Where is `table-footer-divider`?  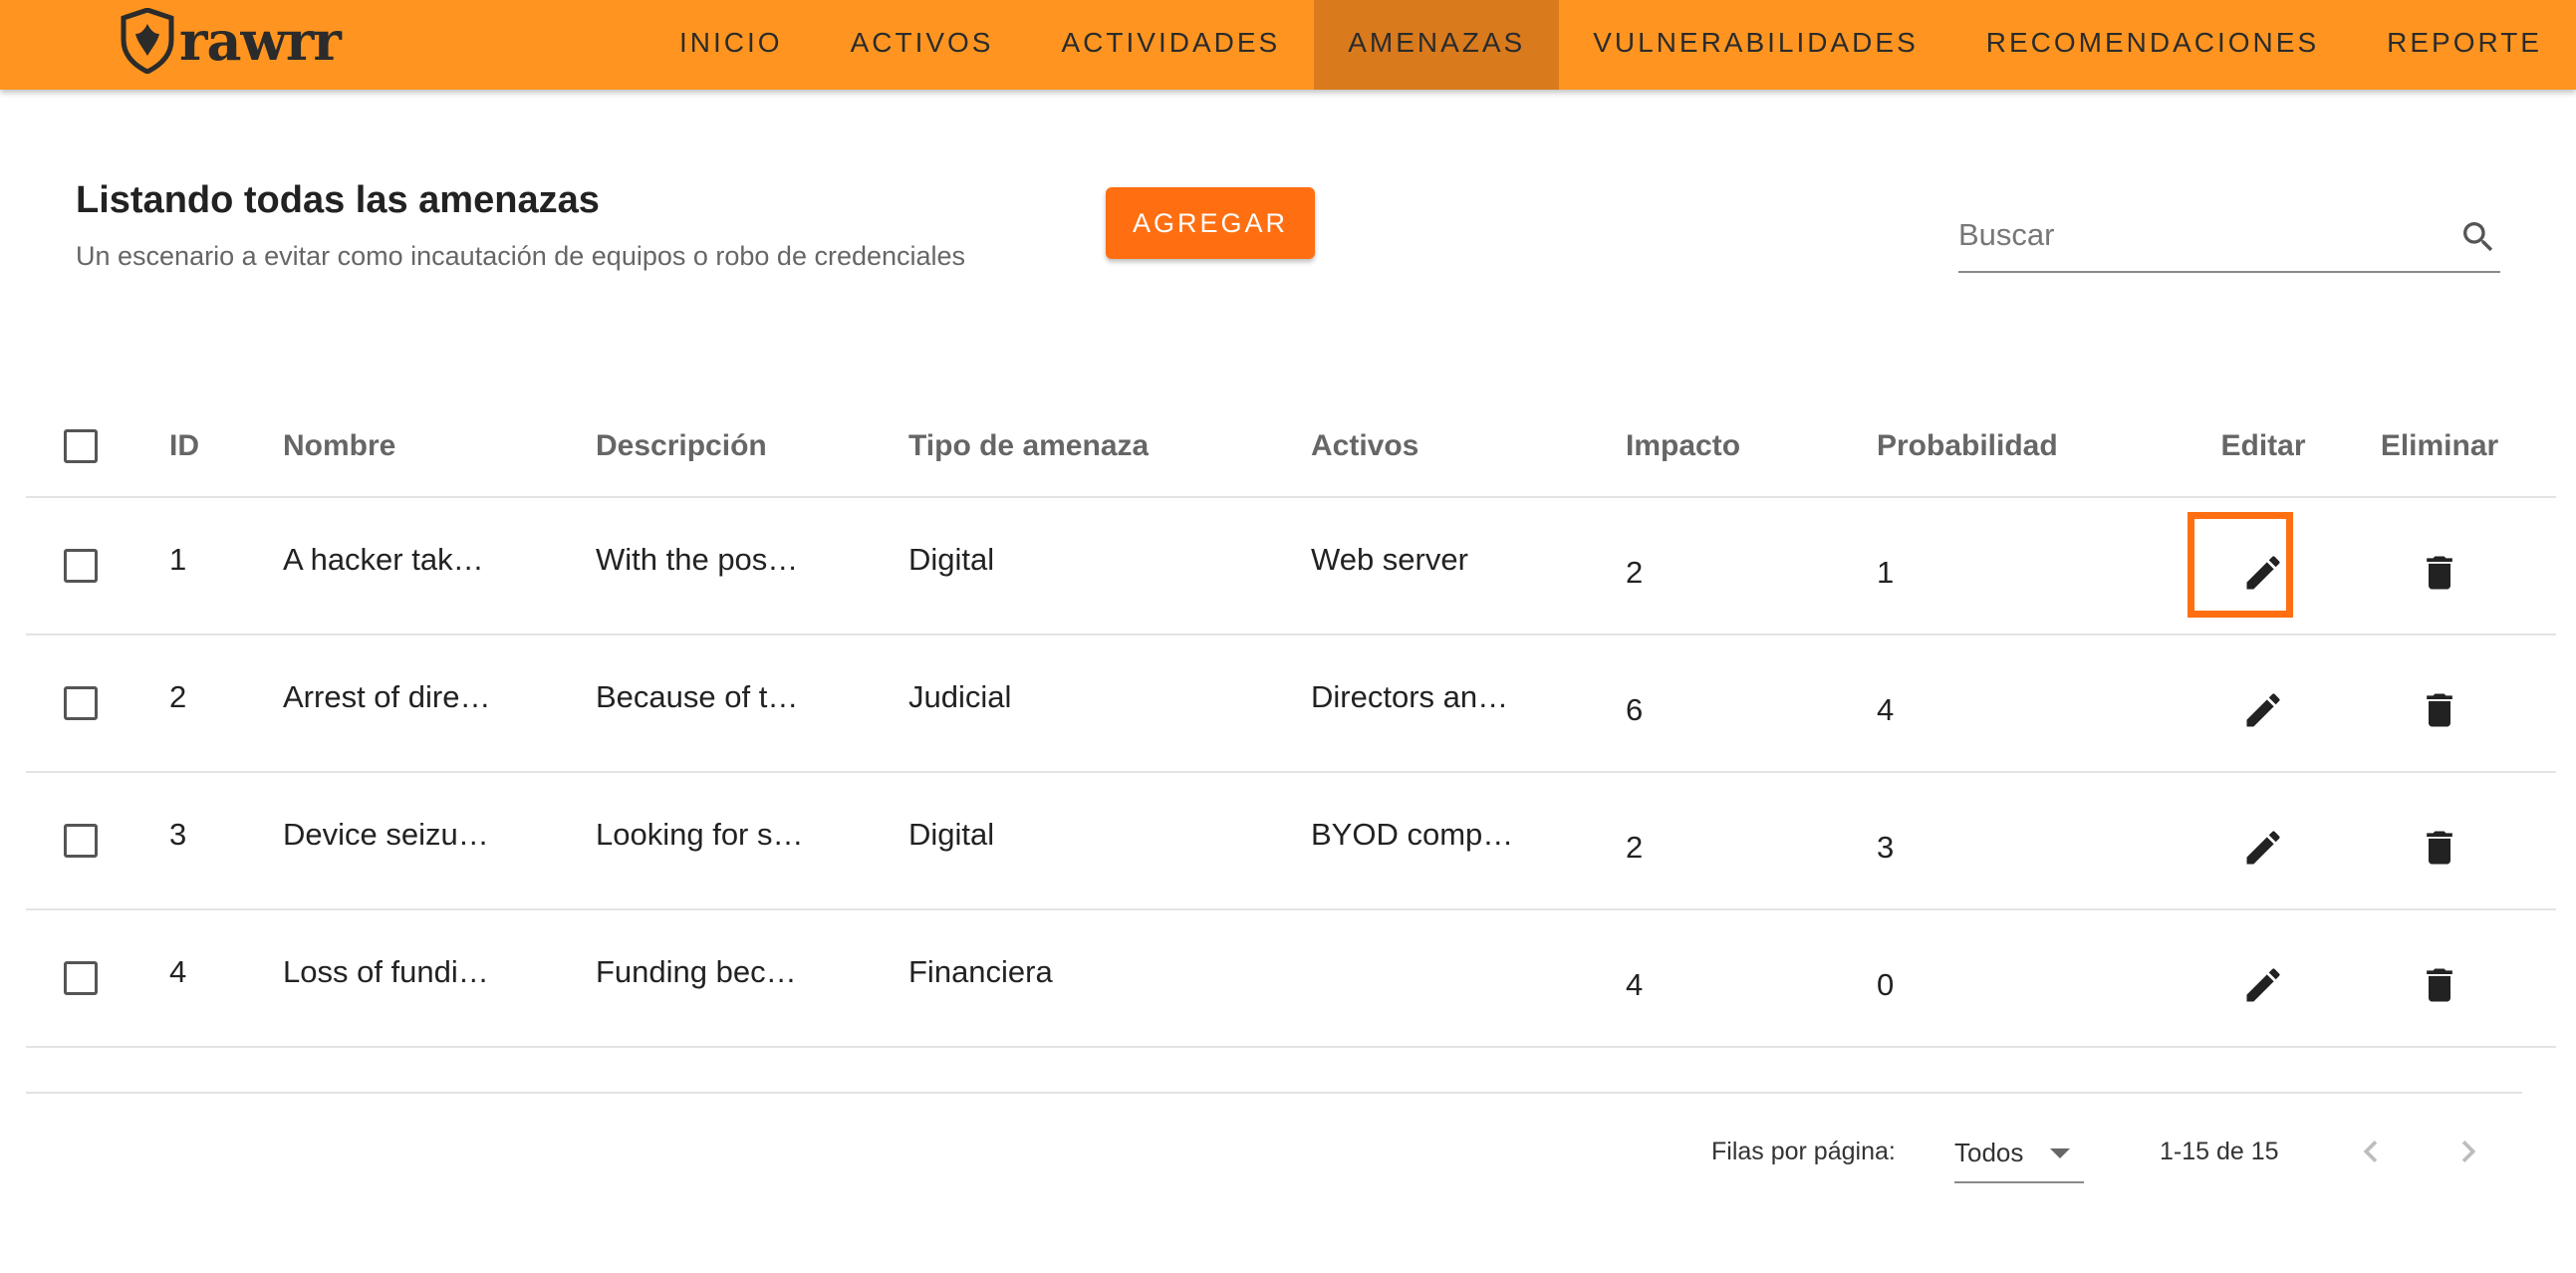
table-footer-divider is located at coordinates (1274, 1093).